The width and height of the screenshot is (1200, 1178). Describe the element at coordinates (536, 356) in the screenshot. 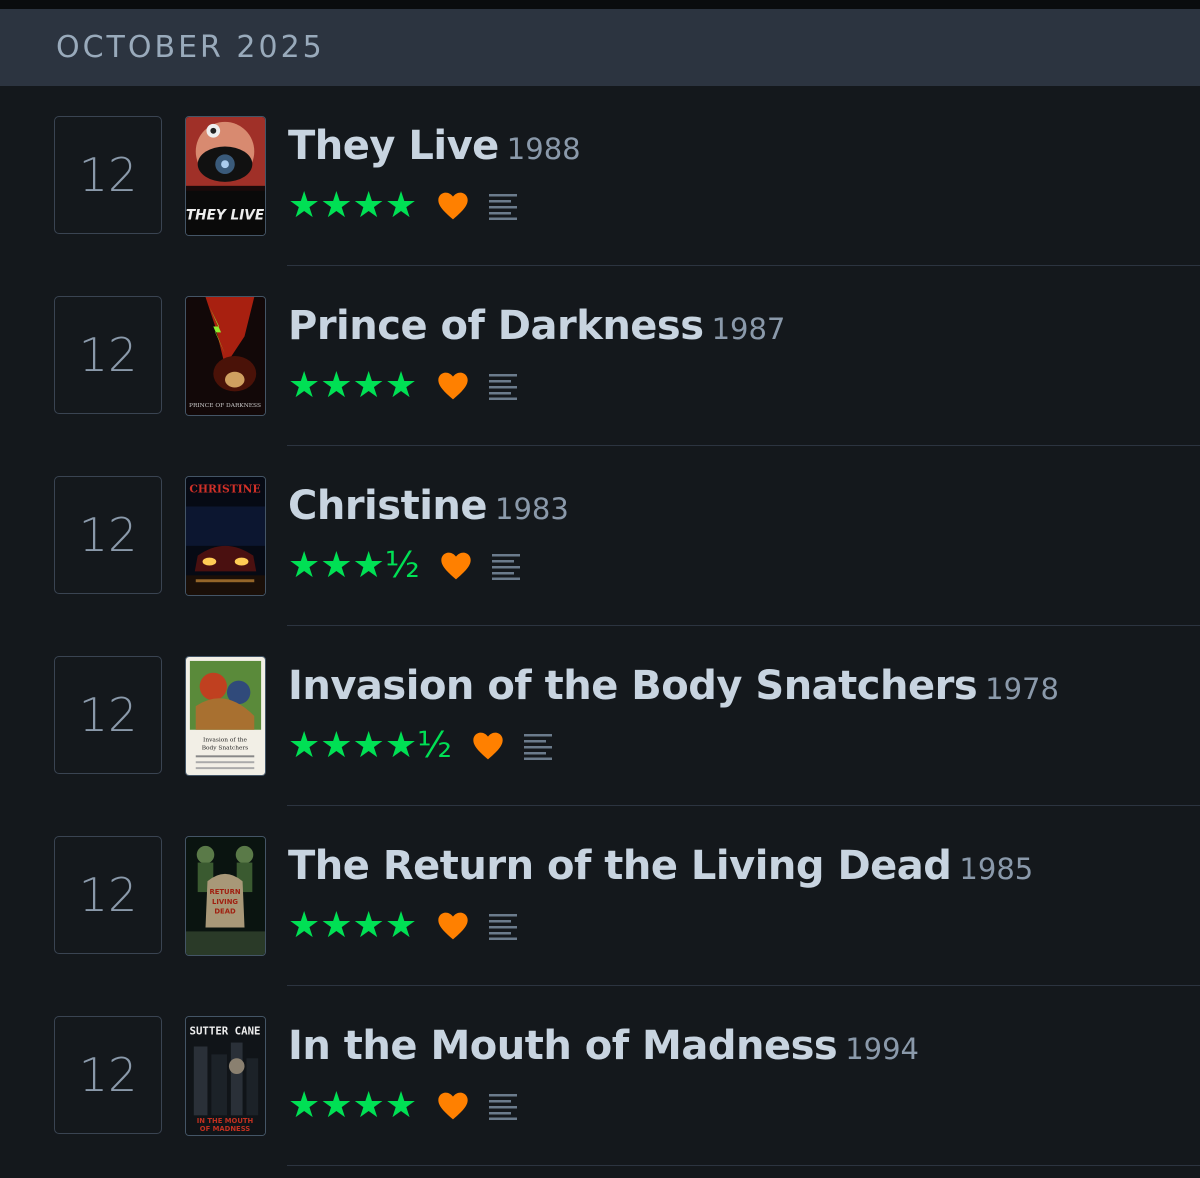

I see `entry-details: Prince of Darkness 1987 ★★★★` at that location.